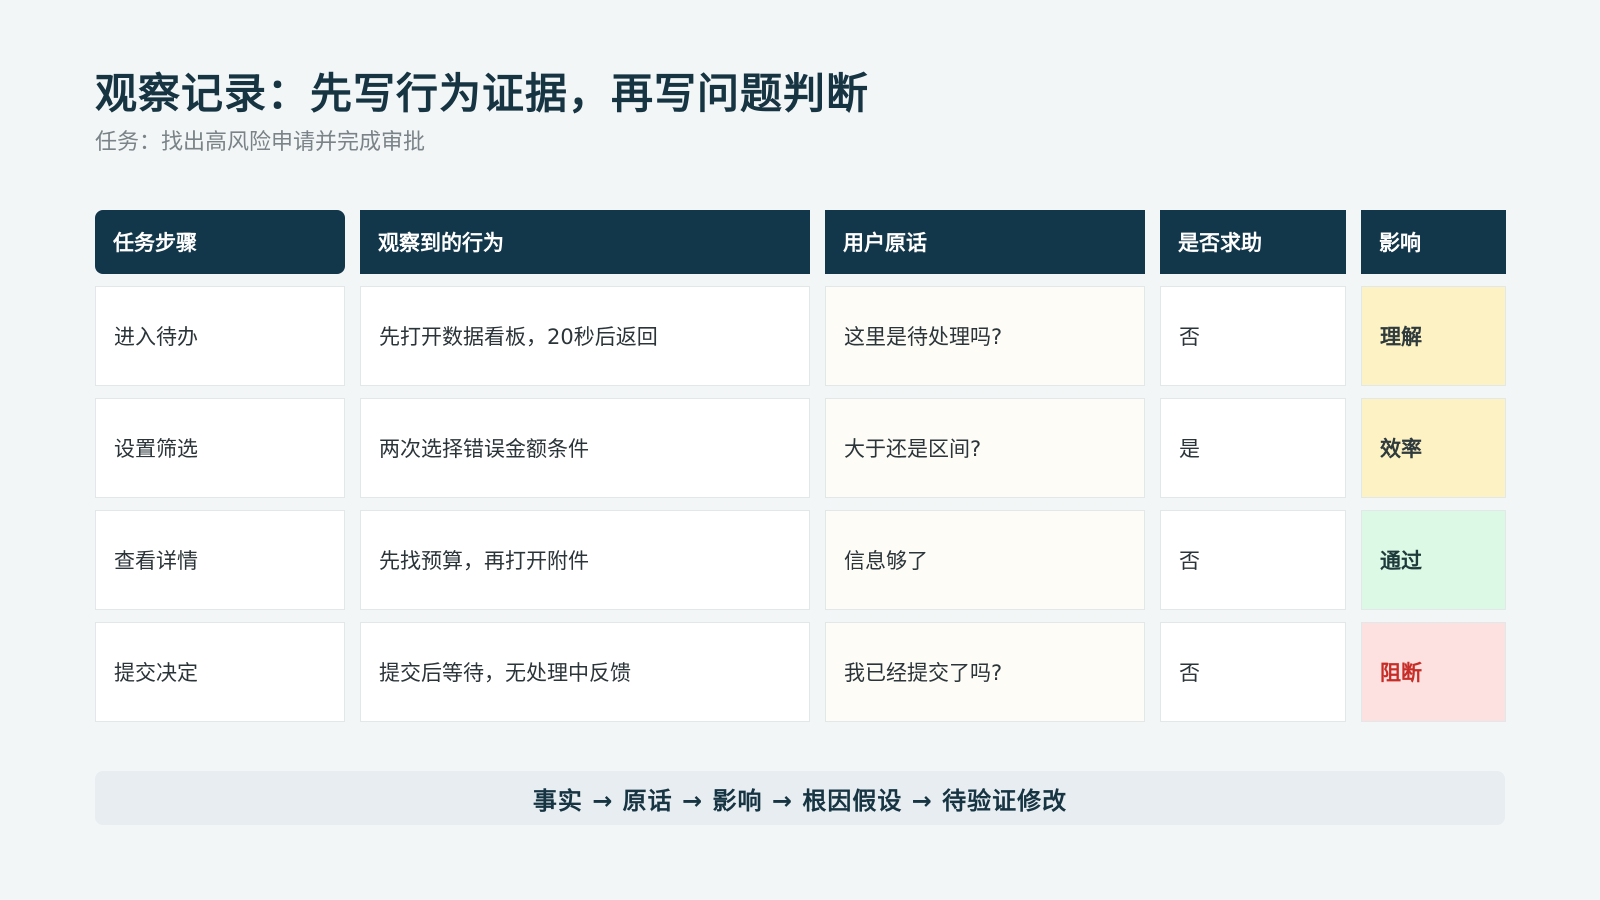 The image size is (1600, 900). What do you see at coordinates (1433, 242) in the screenshot?
I see `column-header-impact: 影响` at bounding box center [1433, 242].